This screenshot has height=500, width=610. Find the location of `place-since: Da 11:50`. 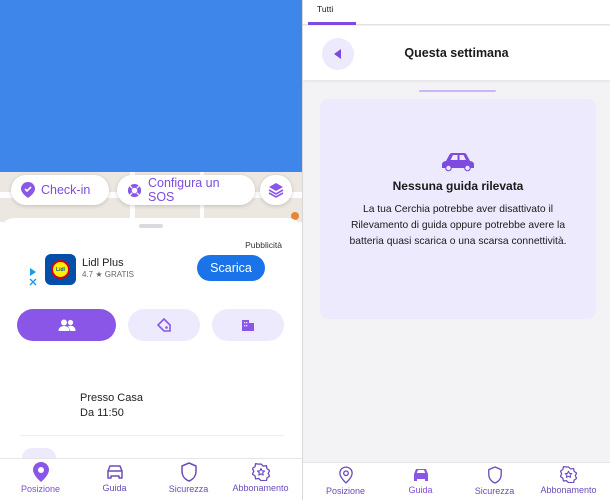

place-since: Da 11:50 is located at coordinates (102, 413).